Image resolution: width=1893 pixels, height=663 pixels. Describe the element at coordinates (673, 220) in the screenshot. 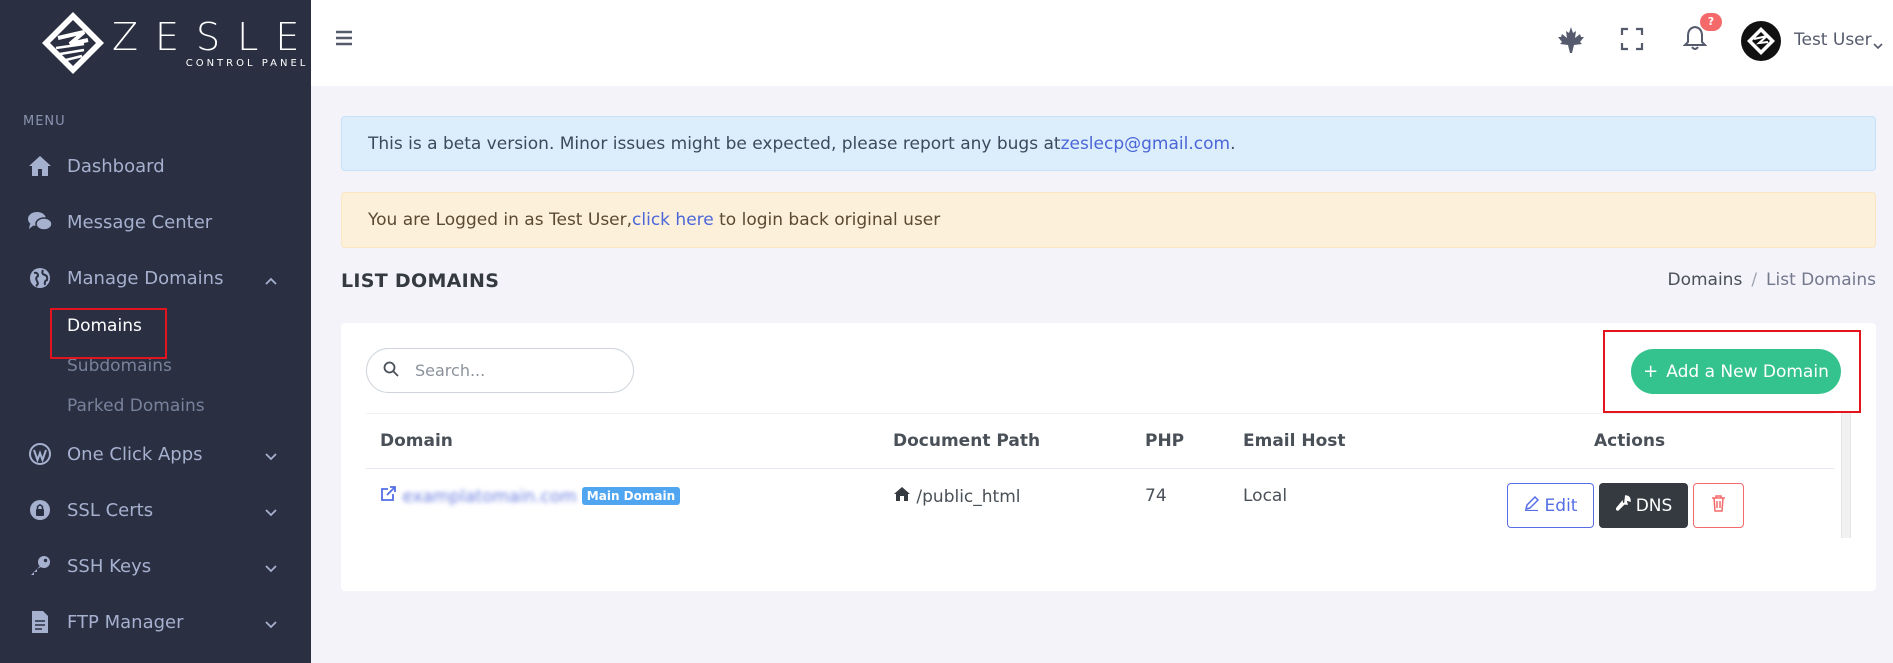

I see `login-back-link: click here` at that location.